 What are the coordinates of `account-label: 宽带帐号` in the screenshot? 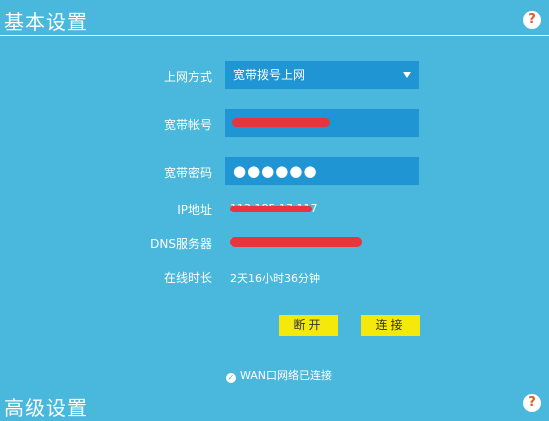 It's located at (187, 125).